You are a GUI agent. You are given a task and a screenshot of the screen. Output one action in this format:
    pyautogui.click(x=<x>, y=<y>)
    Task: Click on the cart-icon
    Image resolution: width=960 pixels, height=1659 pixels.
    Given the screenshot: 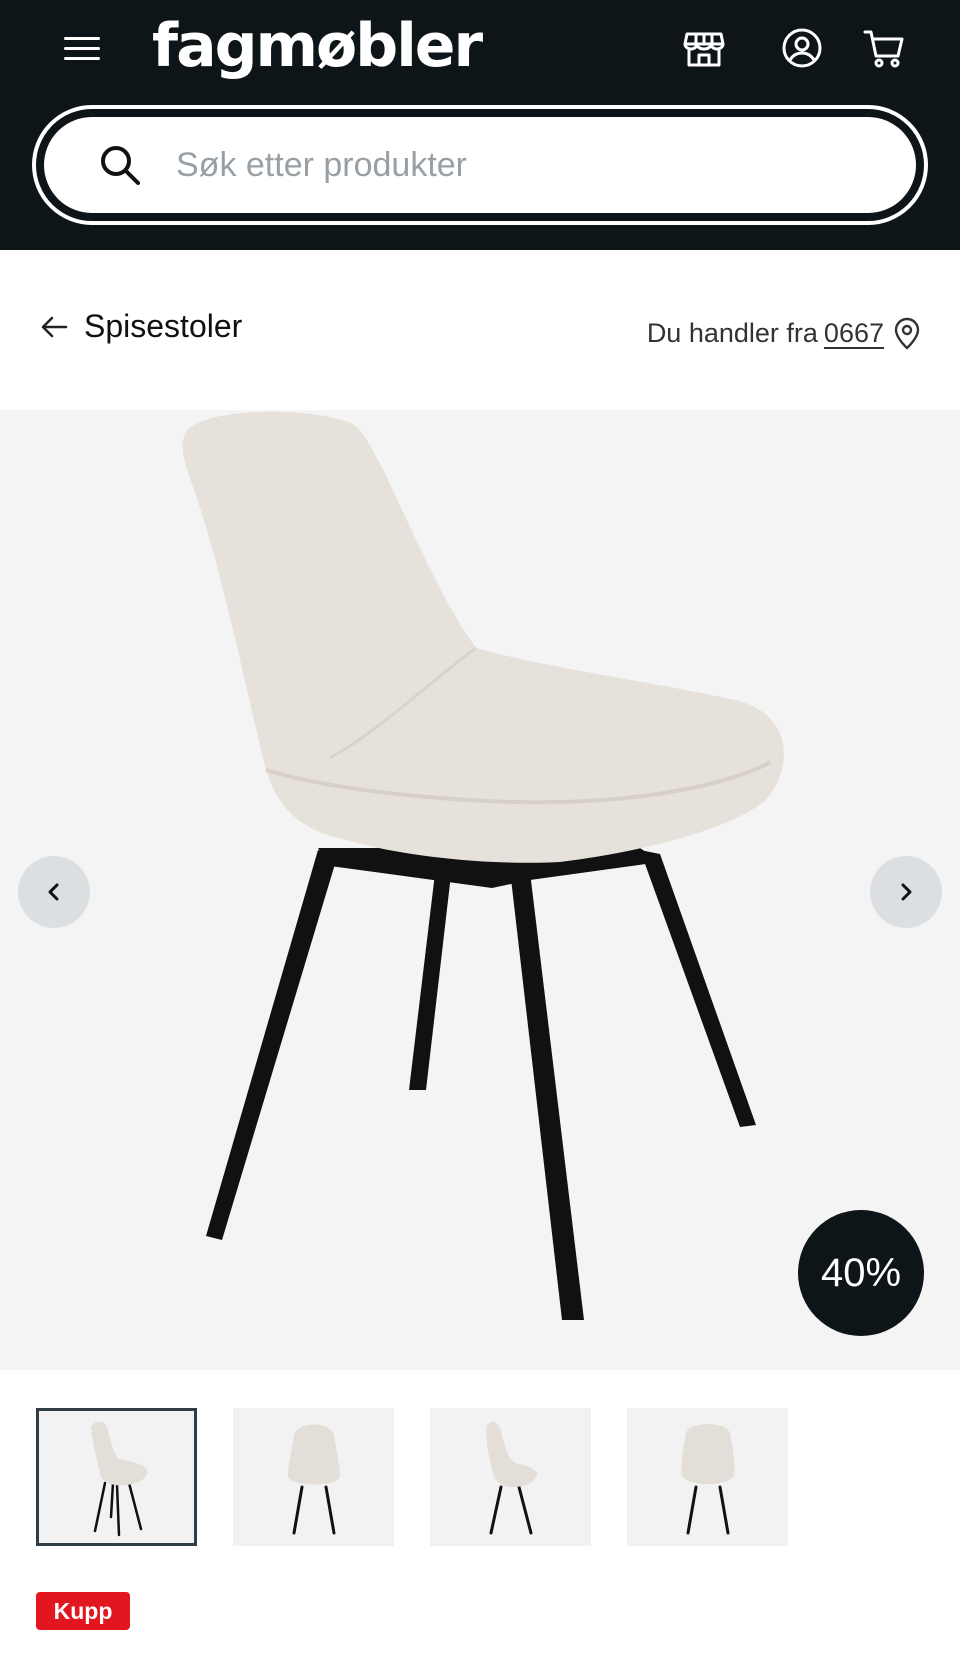 What is the action you would take?
    pyautogui.click(x=884, y=48)
    